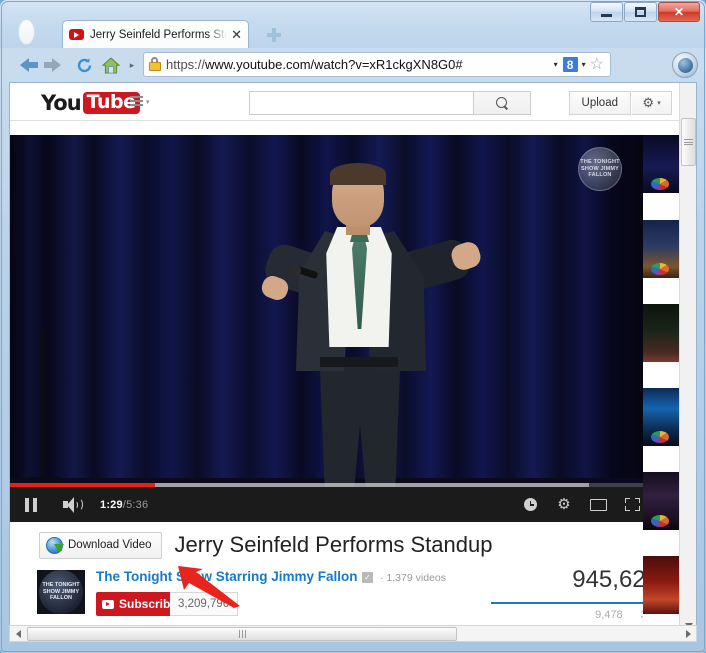  I want to click on pause-icon, so click(31, 504).